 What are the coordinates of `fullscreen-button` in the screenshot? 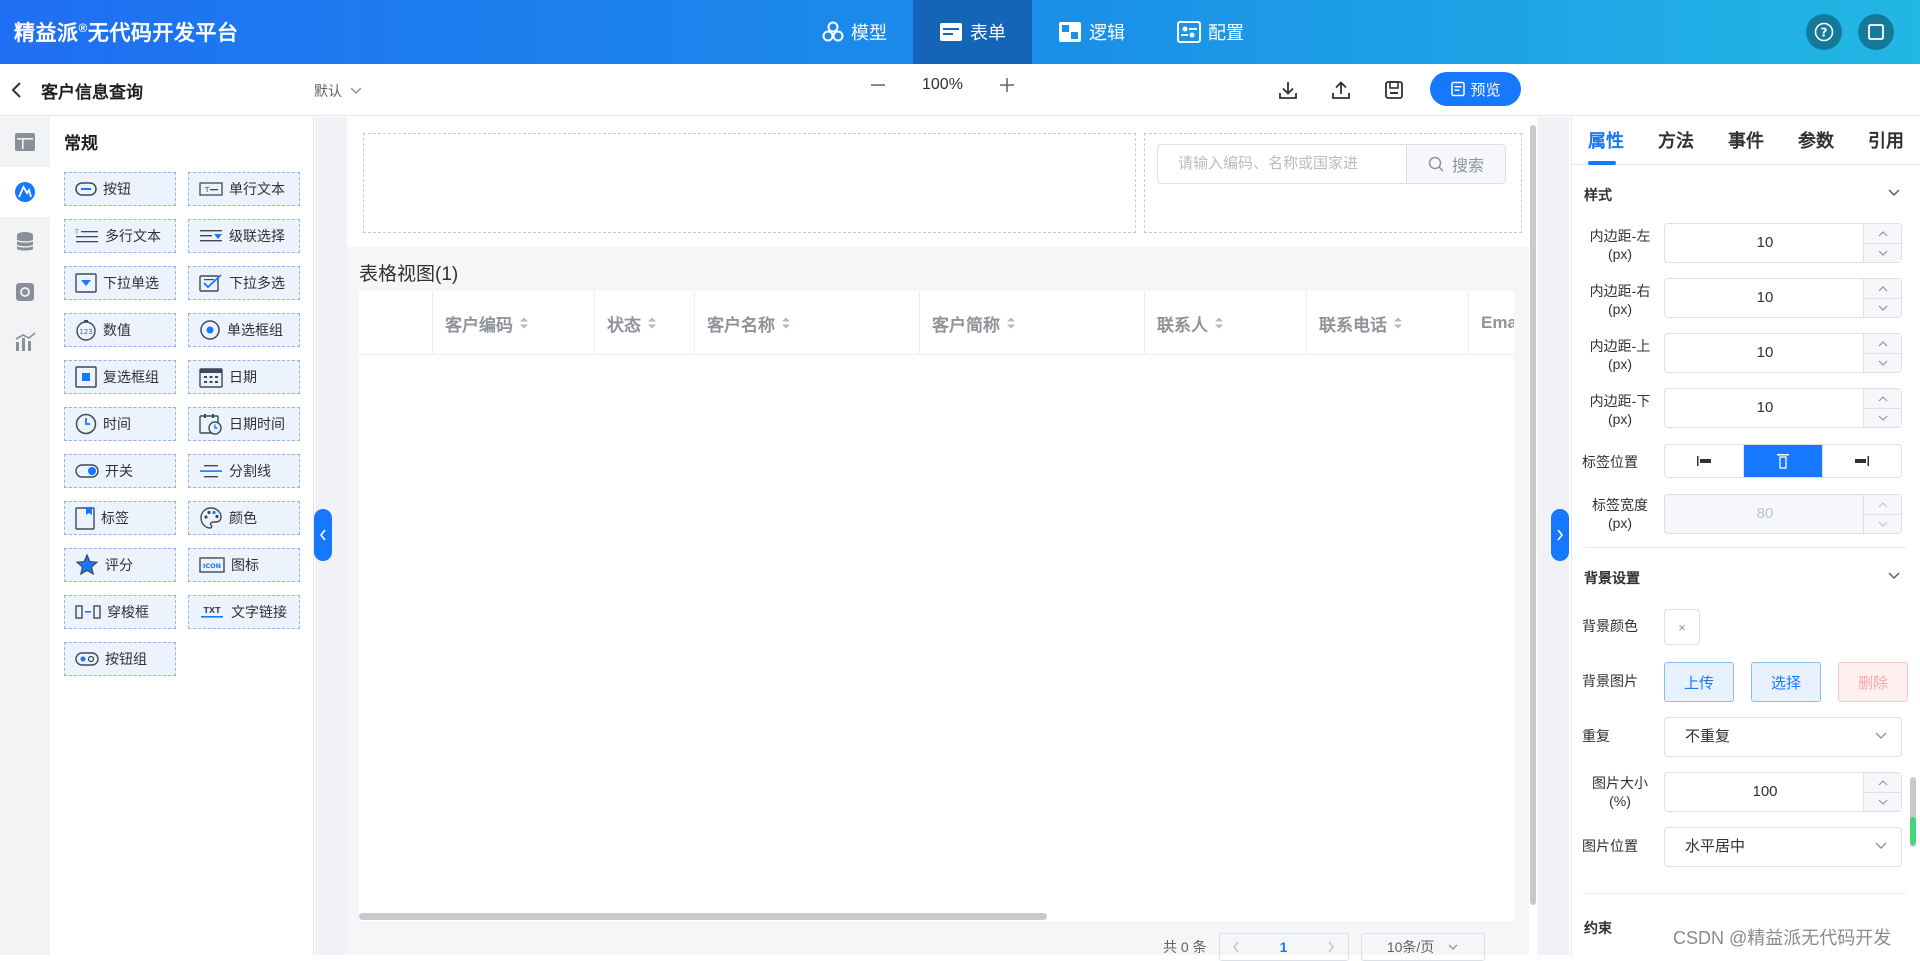 It's located at (1876, 32).